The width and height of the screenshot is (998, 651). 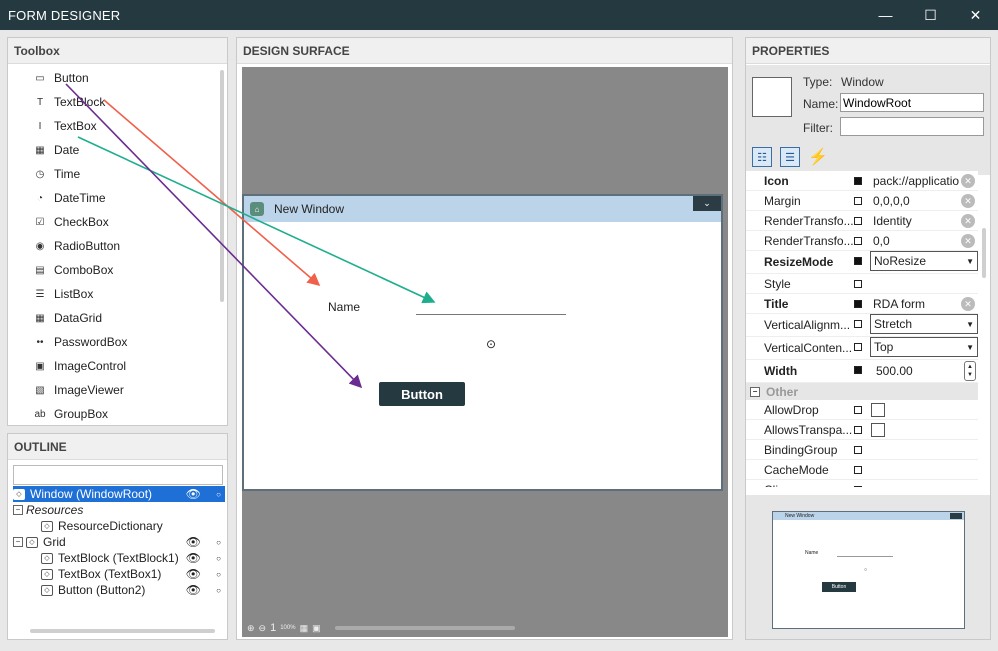 I want to click on toolbox-item-textbox: I TextBox, so click(x=64, y=126).